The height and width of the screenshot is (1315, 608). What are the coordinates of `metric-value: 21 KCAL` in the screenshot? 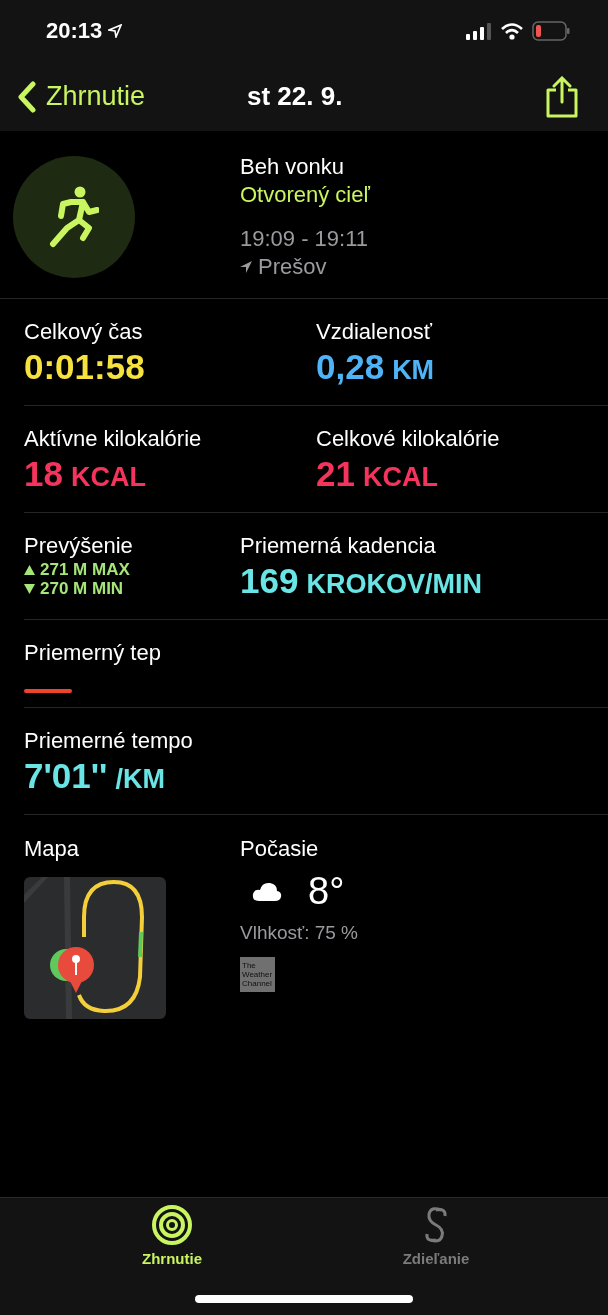 It's located at (377, 474).